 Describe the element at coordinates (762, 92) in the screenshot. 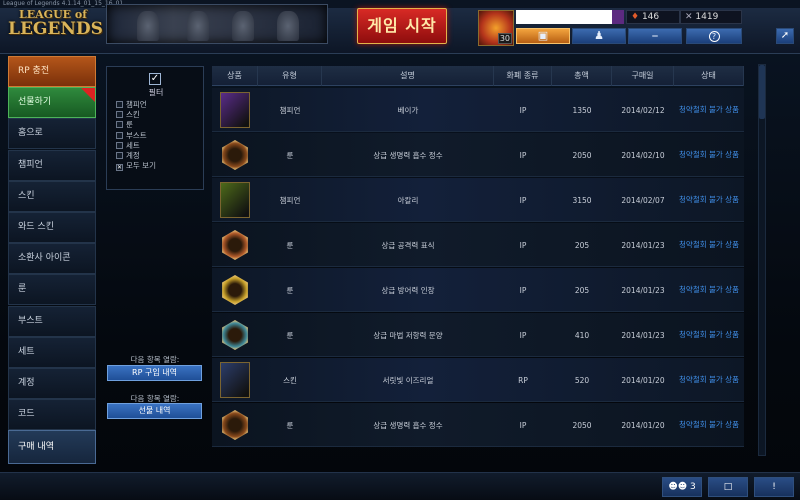

I see `scrollbar-thumb` at that location.